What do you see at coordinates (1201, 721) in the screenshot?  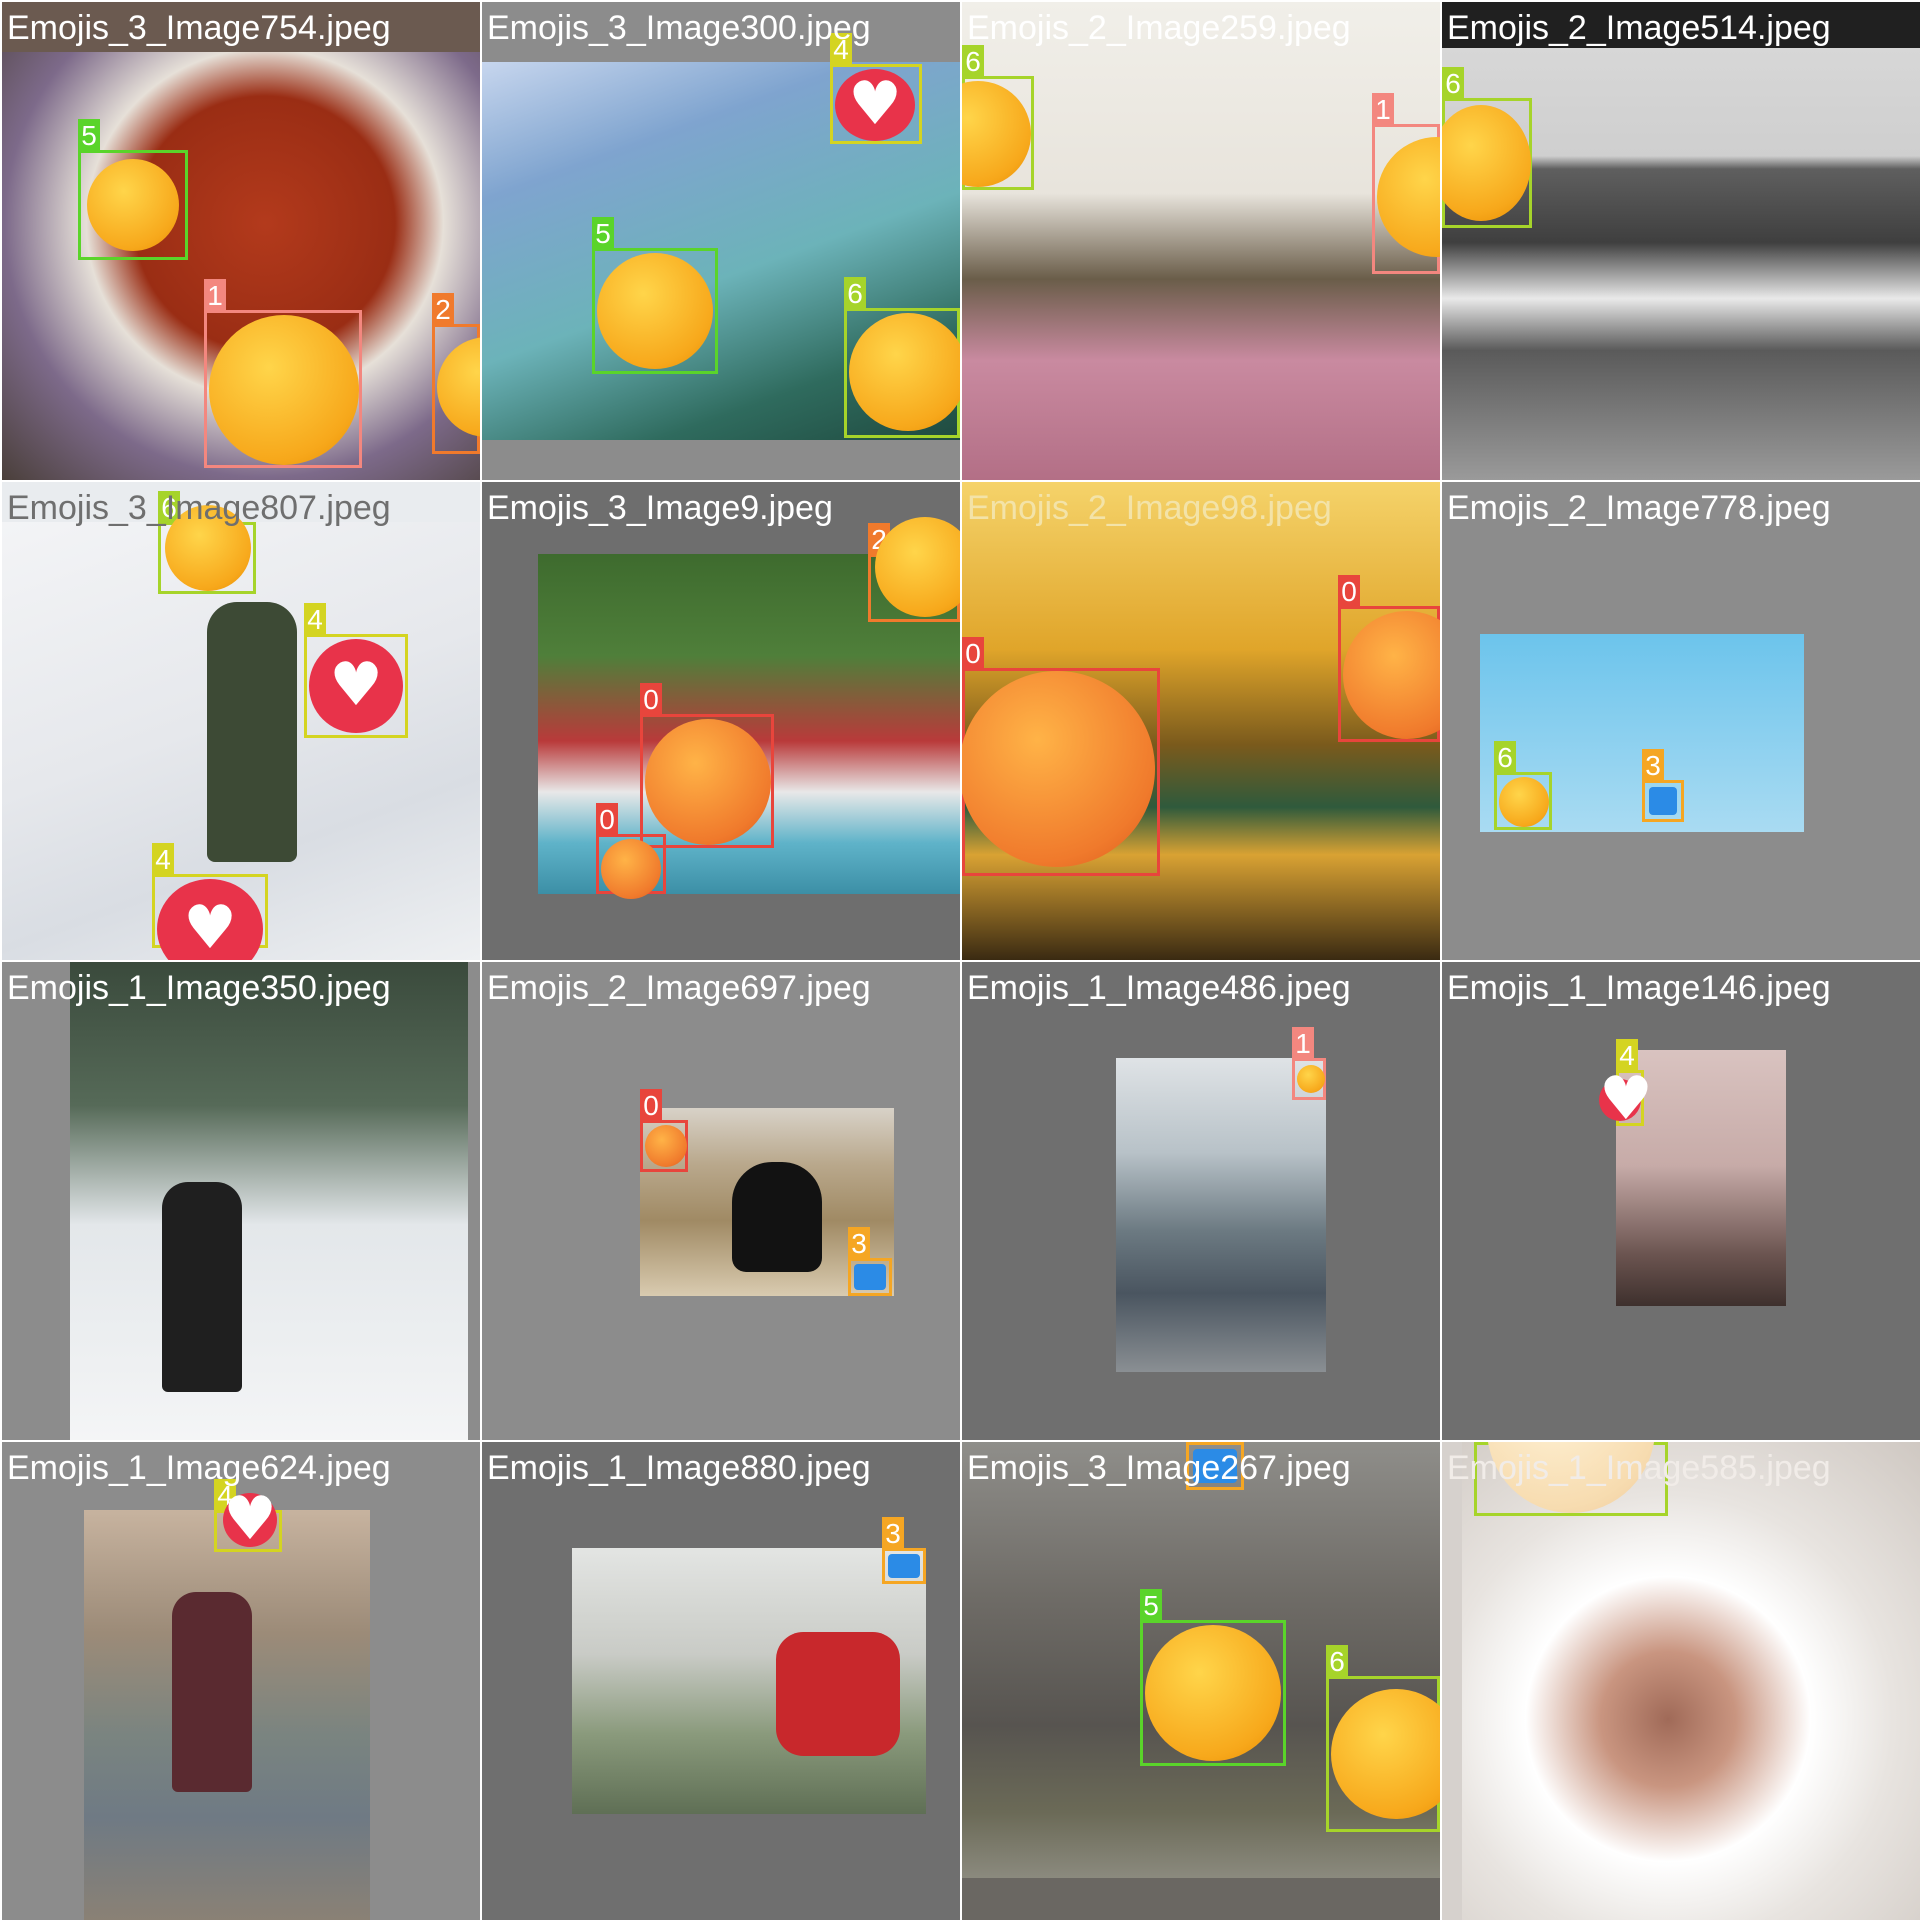 I see `image-tile: 0 0 Emojis_2_Image98.jpeg` at bounding box center [1201, 721].